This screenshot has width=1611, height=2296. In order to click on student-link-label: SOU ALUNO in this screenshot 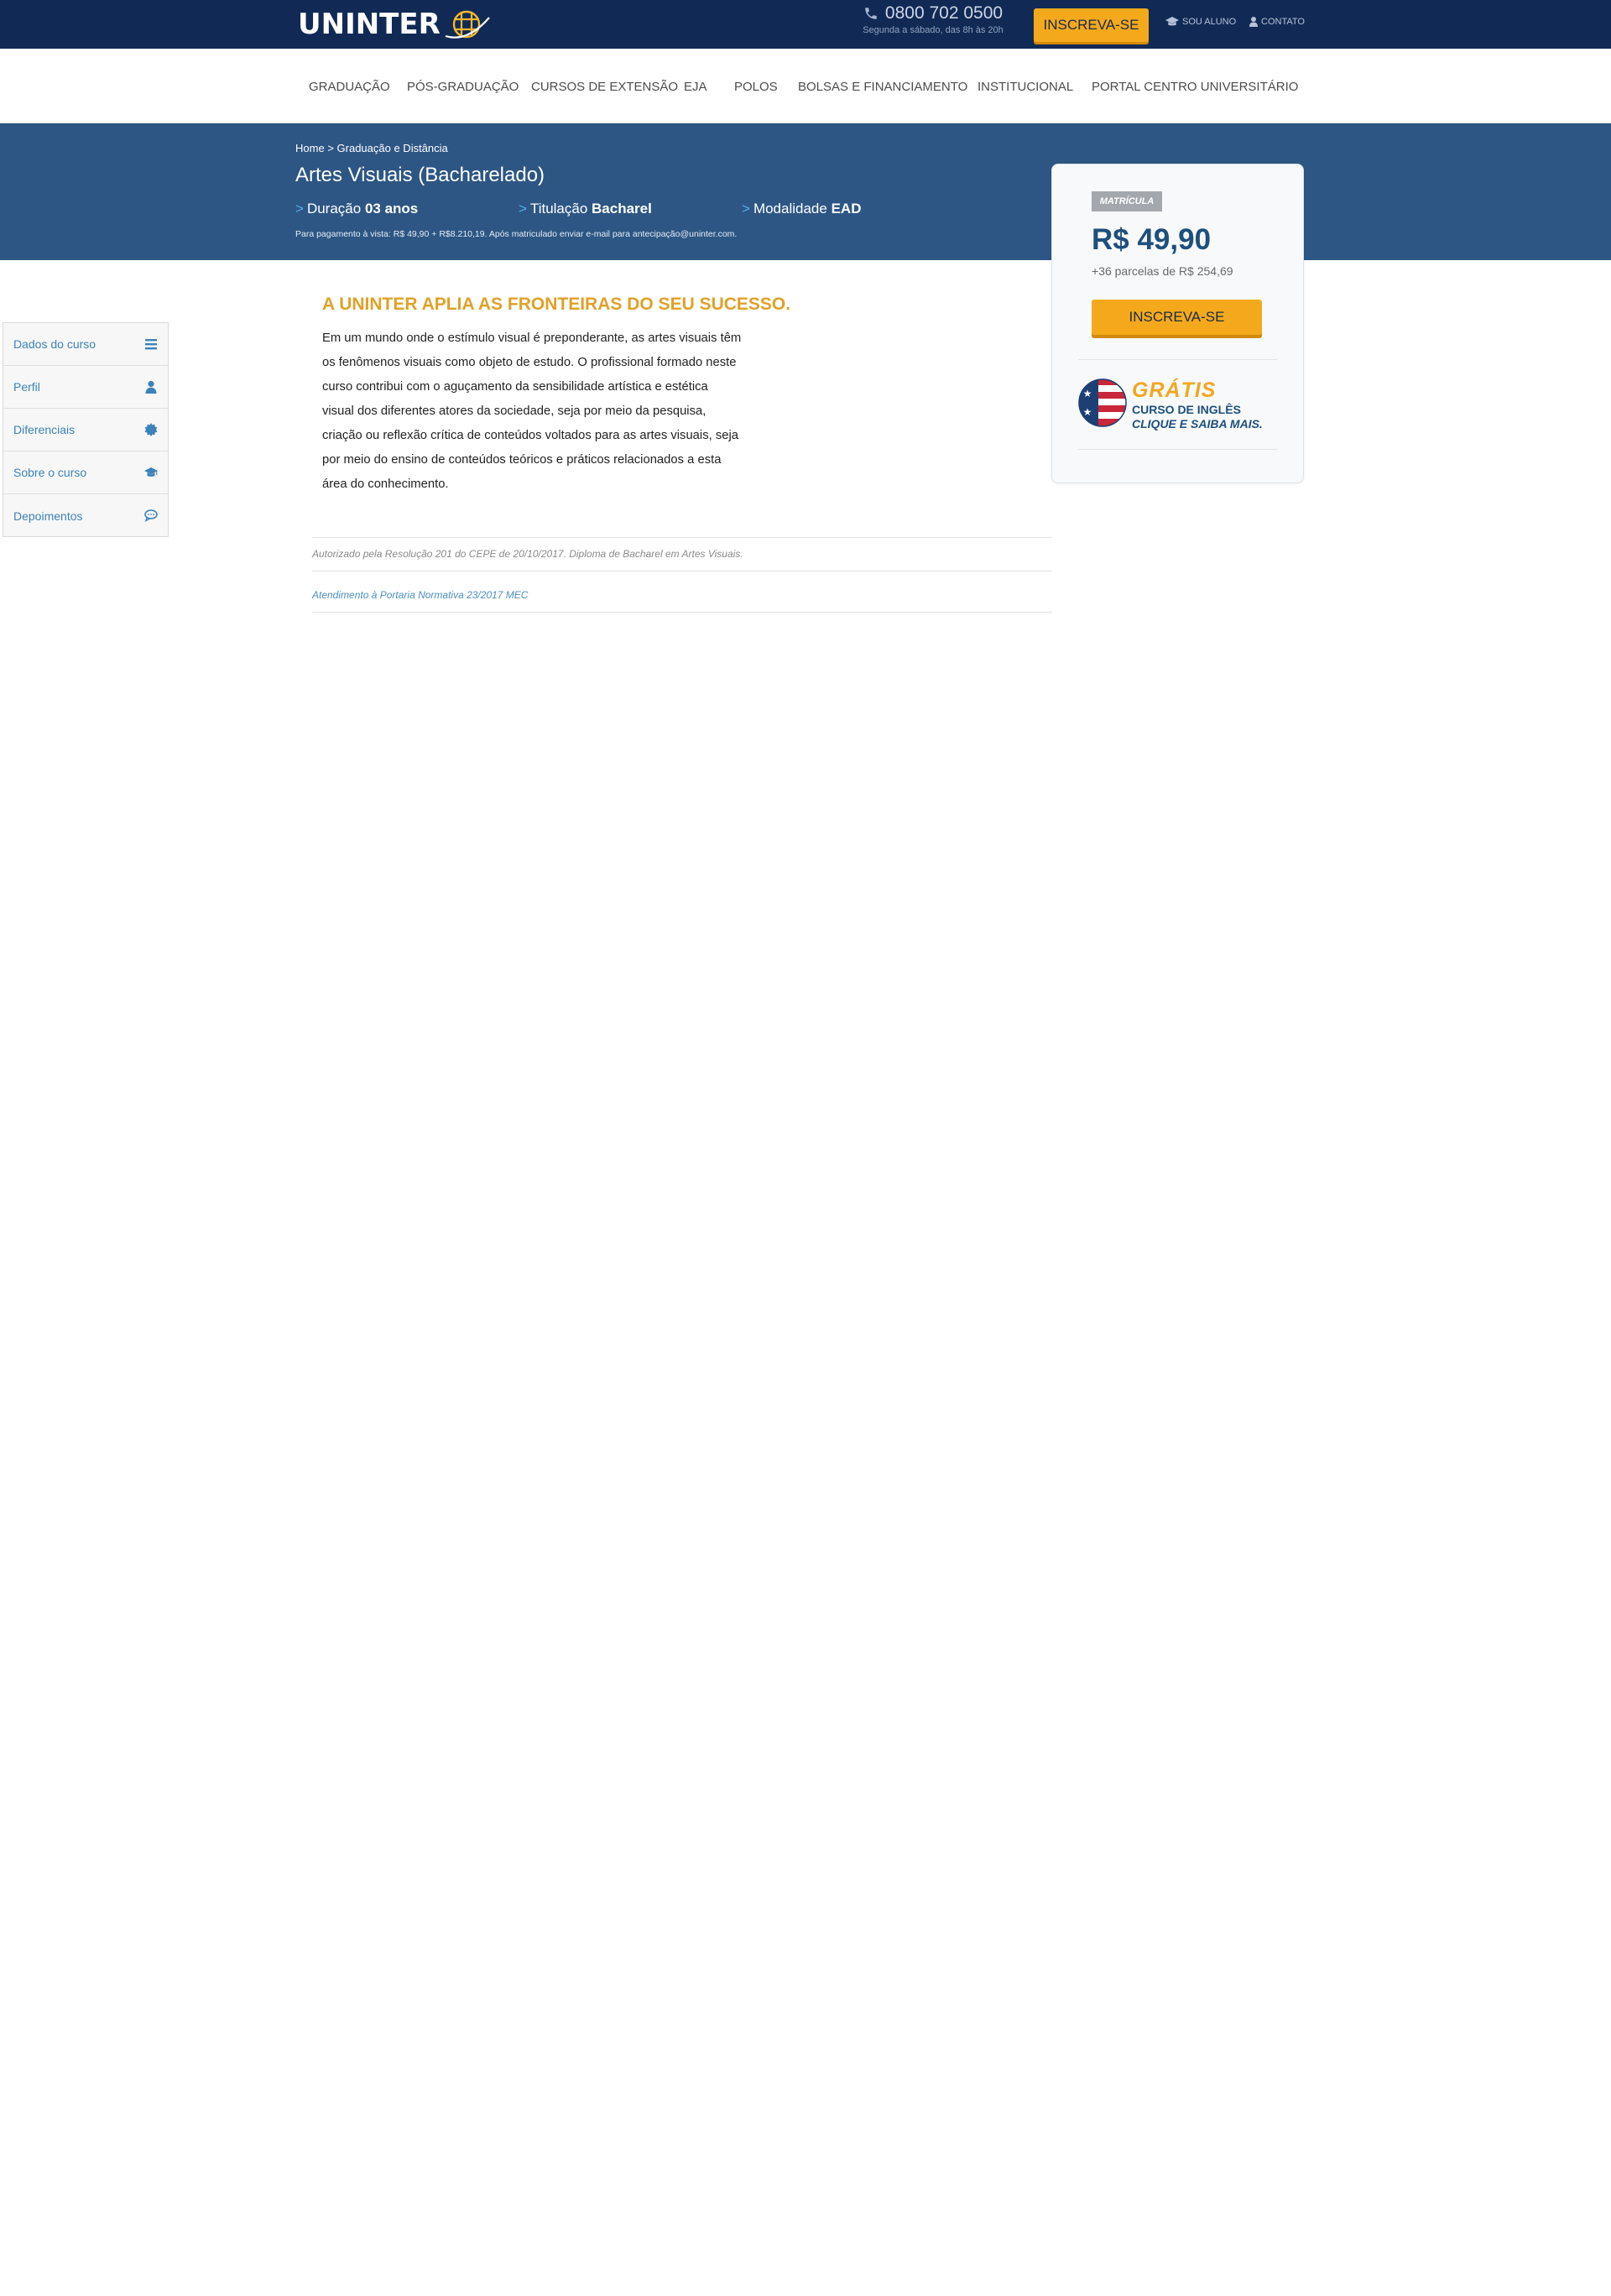, I will do `click(1209, 22)`.